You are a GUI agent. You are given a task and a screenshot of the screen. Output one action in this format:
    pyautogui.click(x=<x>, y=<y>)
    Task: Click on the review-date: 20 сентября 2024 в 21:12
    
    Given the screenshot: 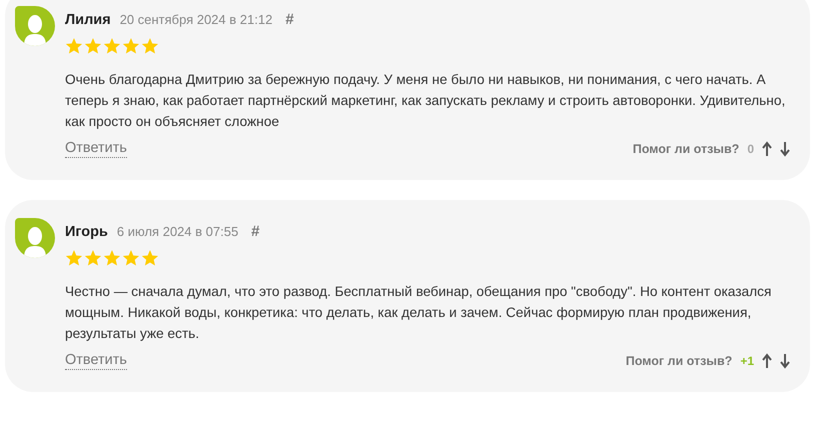 What is the action you would take?
    pyautogui.click(x=196, y=19)
    